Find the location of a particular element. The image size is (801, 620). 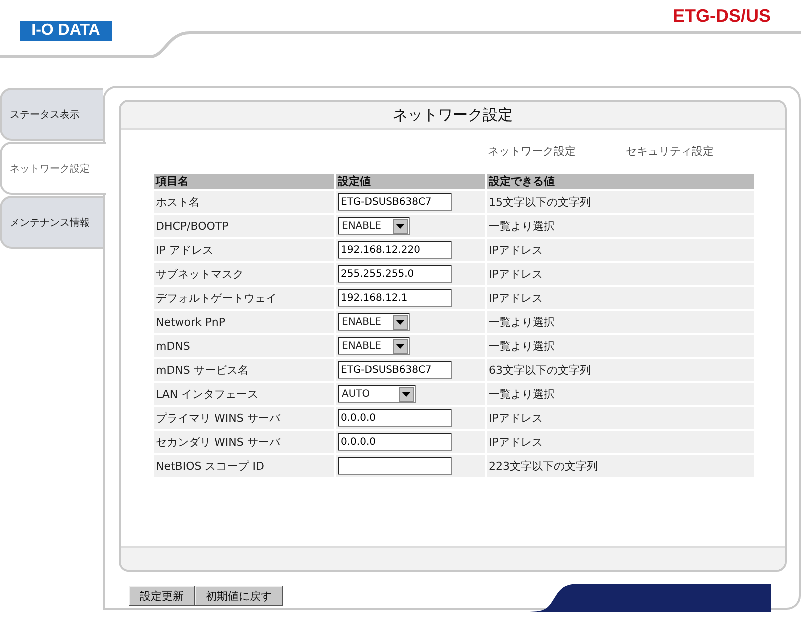

allowed-value: 223文字以下の文字列 is located at coordinates (543, 466).